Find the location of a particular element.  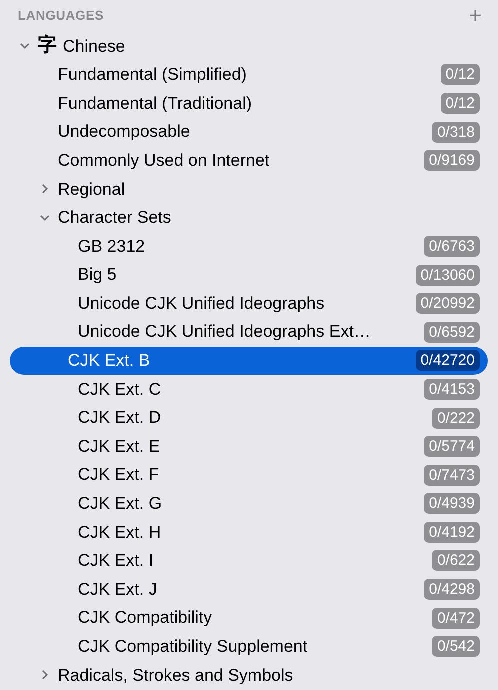

item-label: CJK Ext. C is located at coordinates (120, 389).